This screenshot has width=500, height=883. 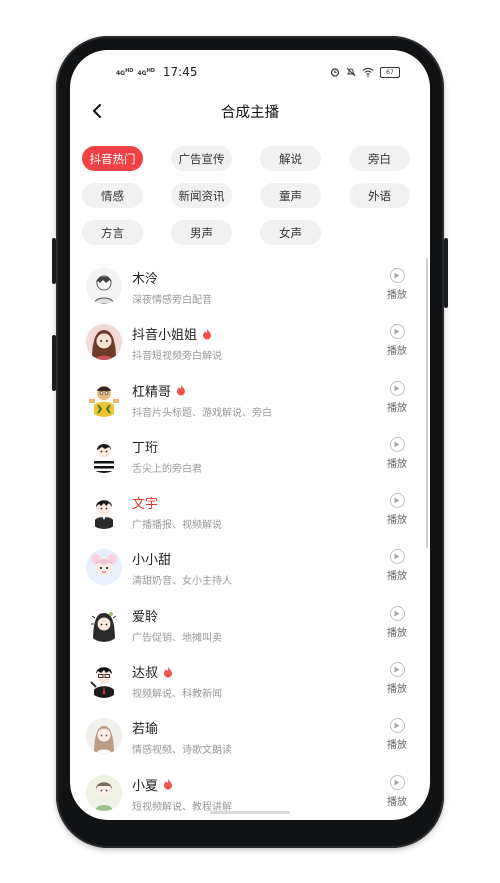 I want to click on chevron-left-icon, so click(x=97, y=111).